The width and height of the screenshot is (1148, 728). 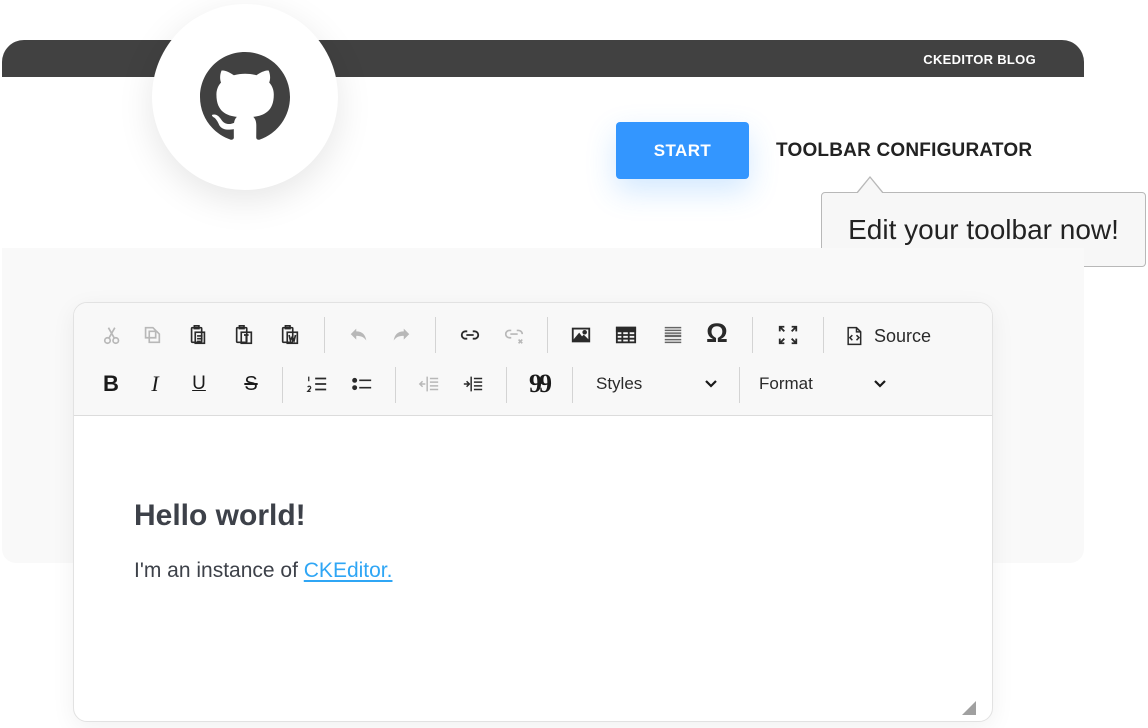 I want to click on indent-button, so click(x=473, y=384).